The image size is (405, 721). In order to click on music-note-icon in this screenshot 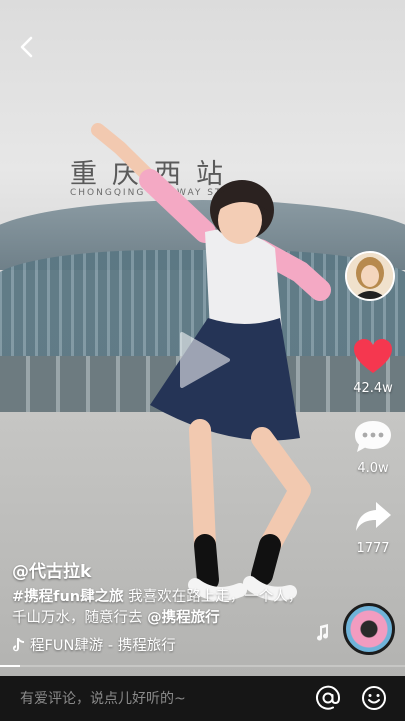, I will do `click(323, 632)`.